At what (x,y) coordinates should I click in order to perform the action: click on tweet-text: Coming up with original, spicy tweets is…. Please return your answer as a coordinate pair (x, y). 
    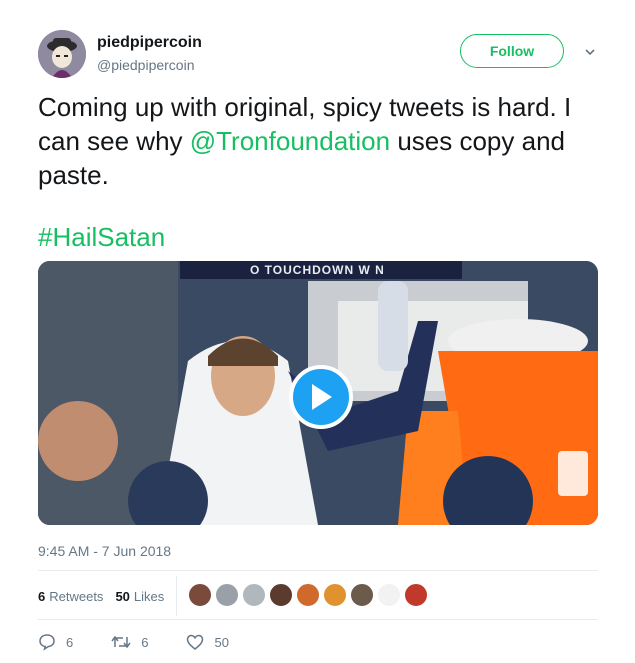
    Looking at the image, I should click on (323, 141).